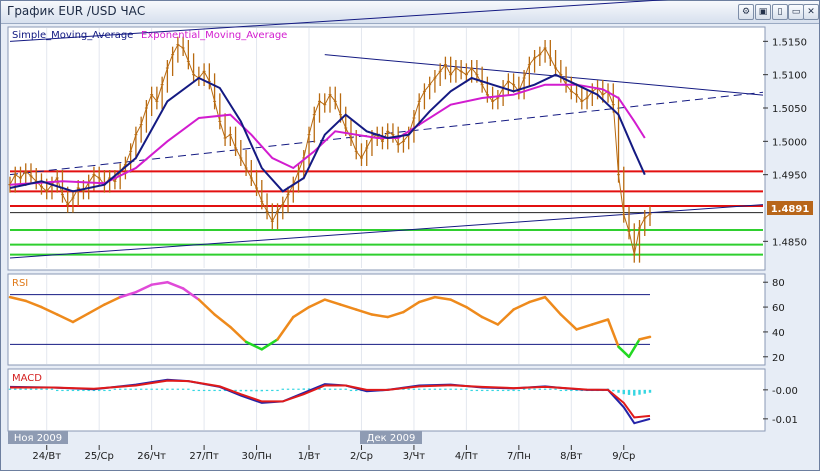  I want to click on x-tick-label: 8/Вт, so click(571, 456).